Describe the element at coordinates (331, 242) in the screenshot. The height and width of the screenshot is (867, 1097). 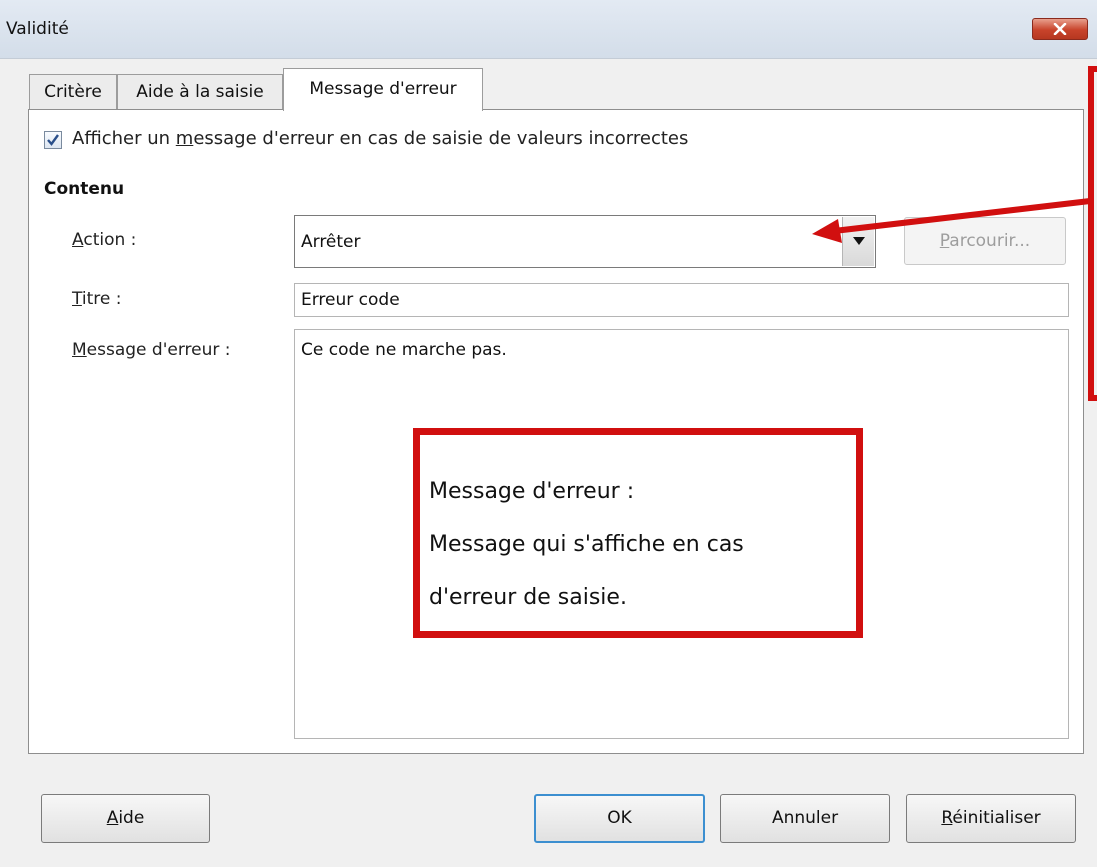
I see `action-select-value: Arrêter` at that location.